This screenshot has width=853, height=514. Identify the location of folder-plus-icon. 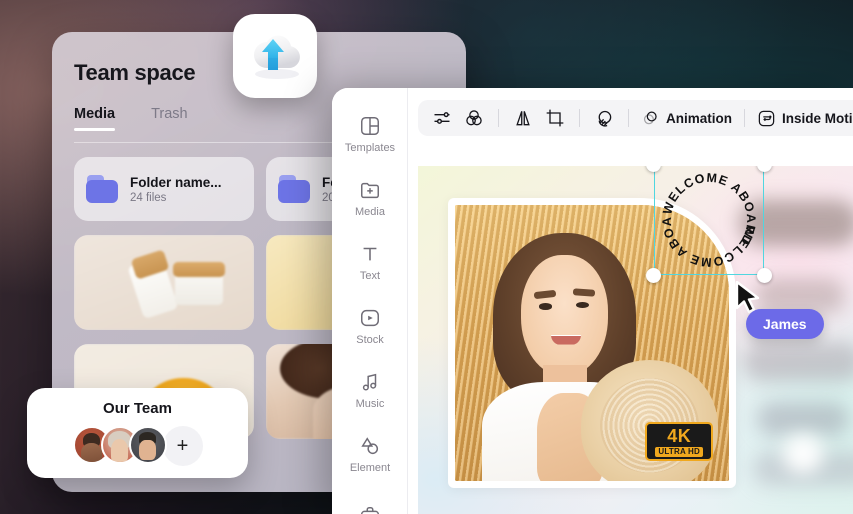
(370, 190).